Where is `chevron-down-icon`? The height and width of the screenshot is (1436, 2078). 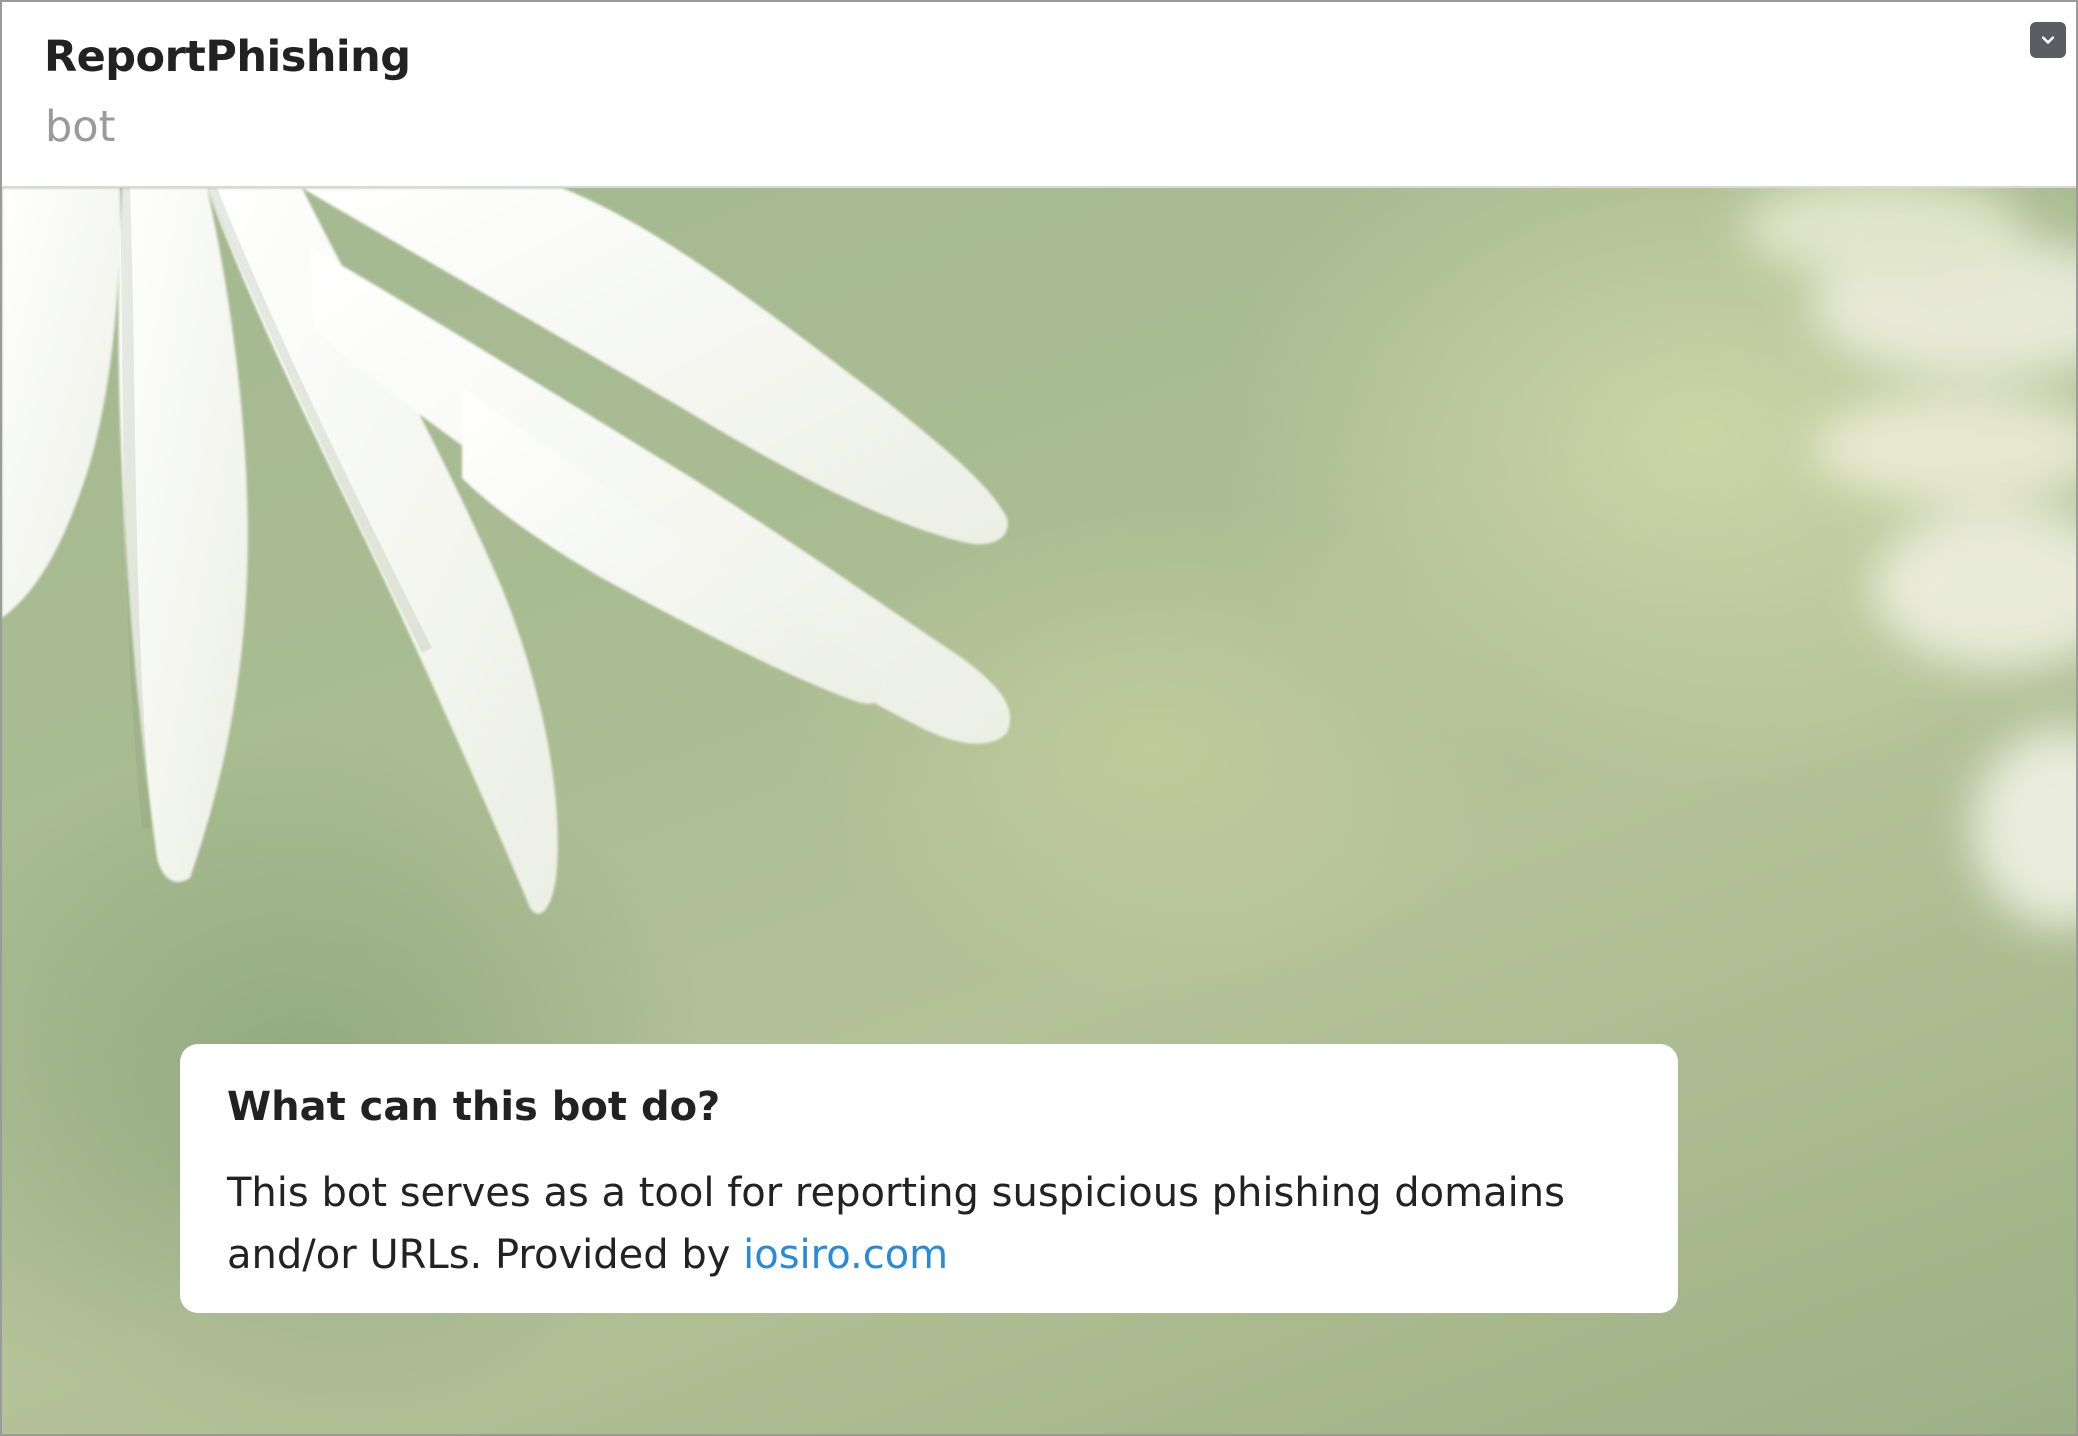
chevron-down-icon is located at coordinates (2048, 40).